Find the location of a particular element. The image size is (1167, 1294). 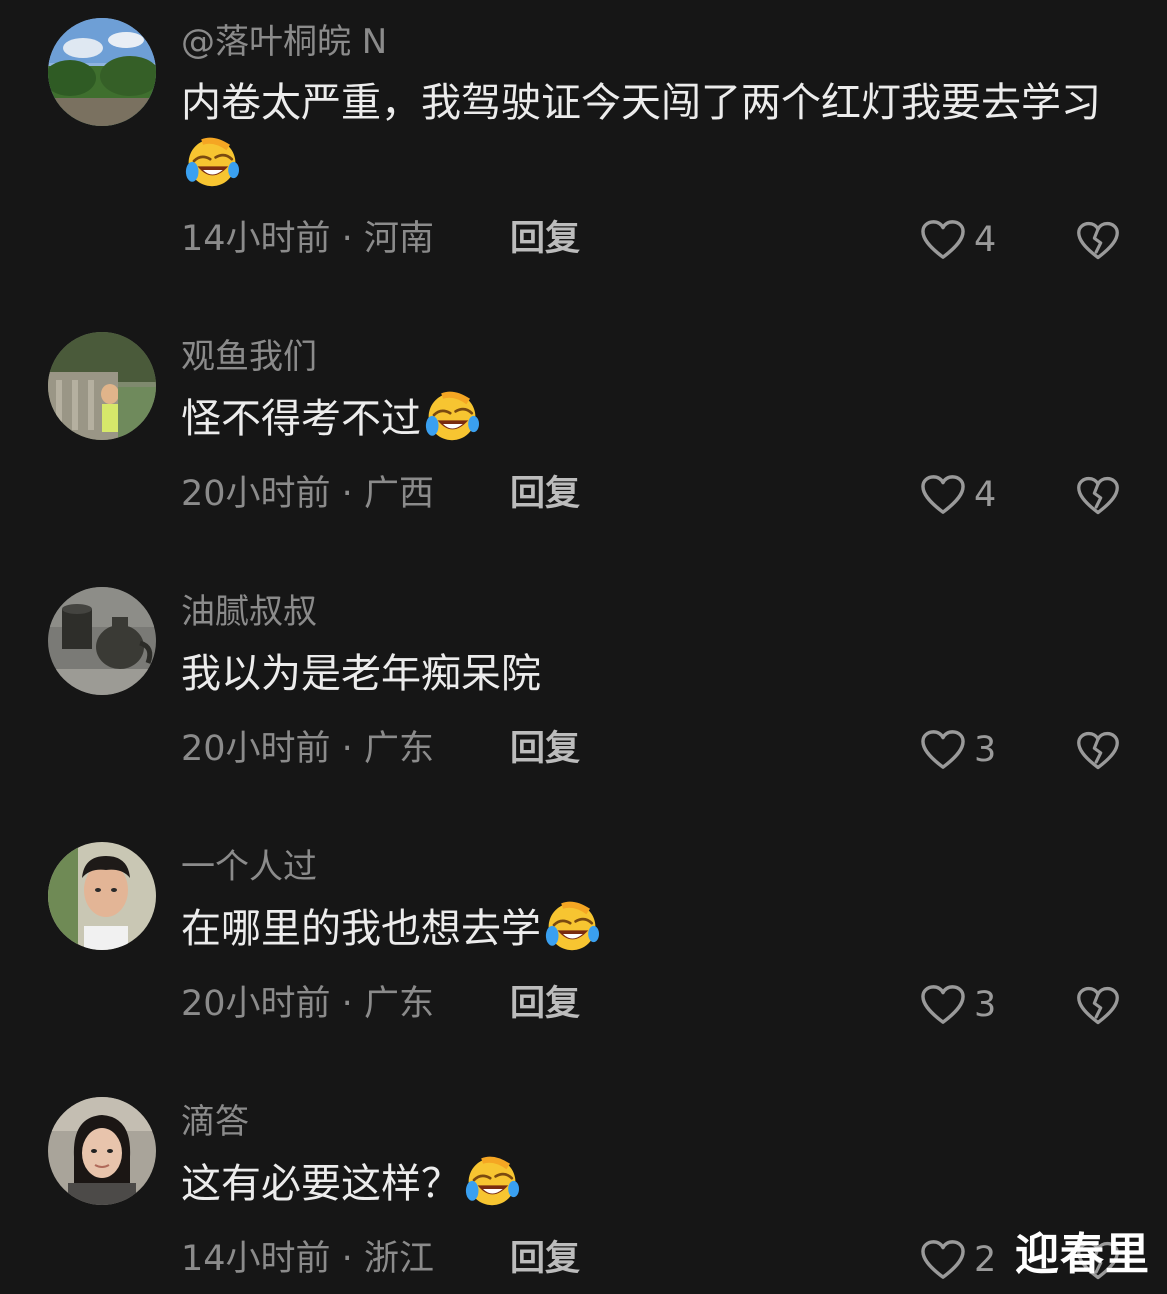

comment-text: 这有必要这样？ is located at coordinates (646, 1184).